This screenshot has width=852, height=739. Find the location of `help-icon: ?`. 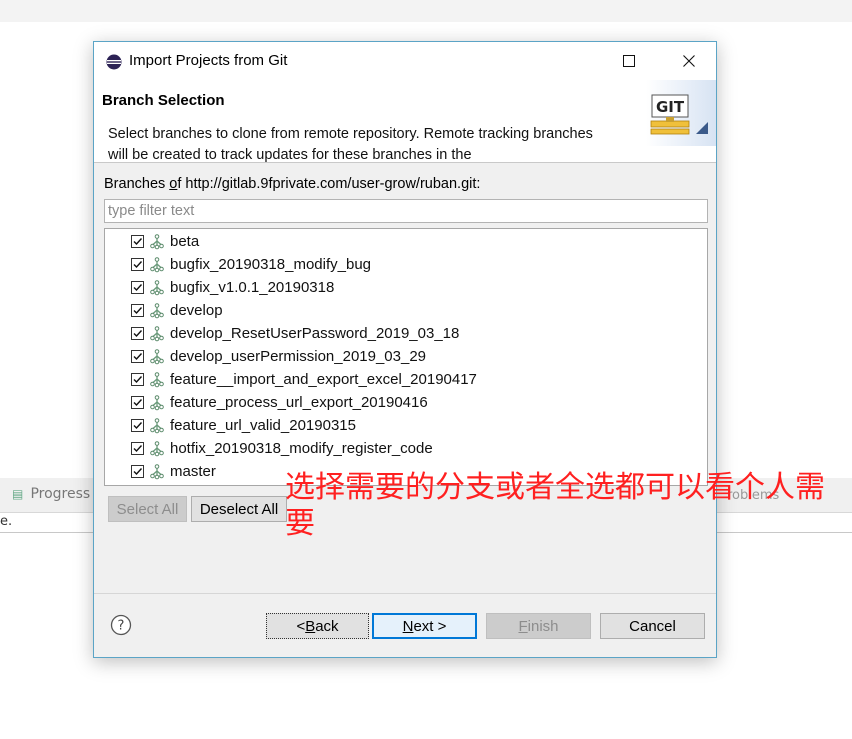

help-icon: ? is located at coordinates (121, 625).